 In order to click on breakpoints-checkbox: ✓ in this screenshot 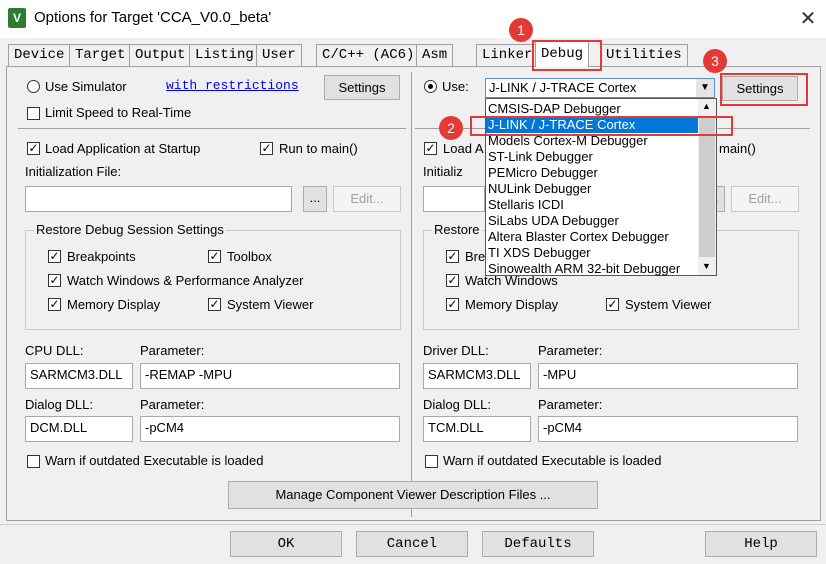, I will do `click(54, 256)`.